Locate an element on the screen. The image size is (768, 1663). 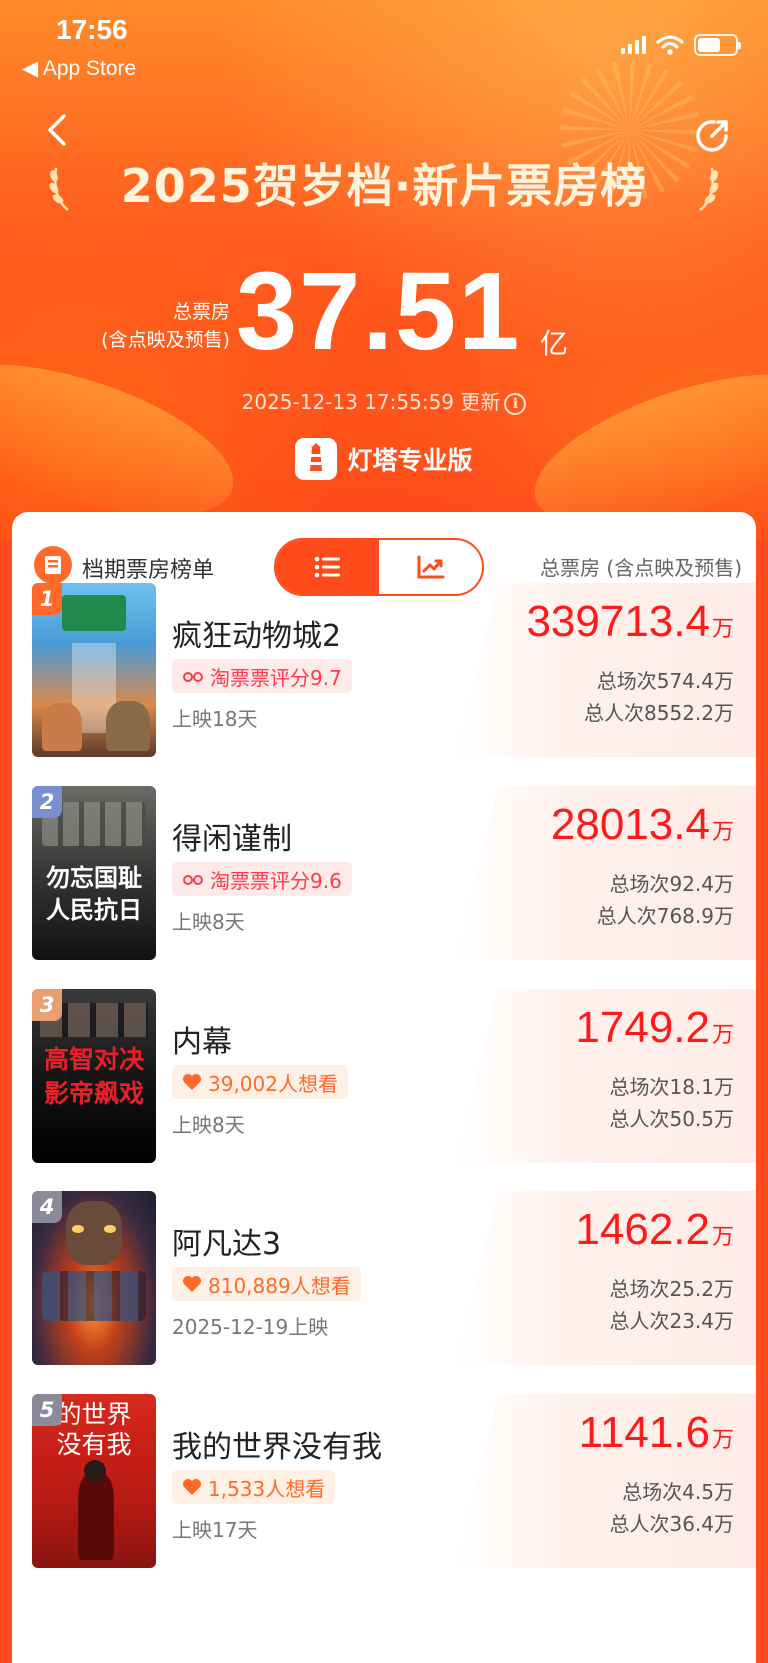
admissions-count: 总人次36.4万 is located at coordinates (671, 1524).